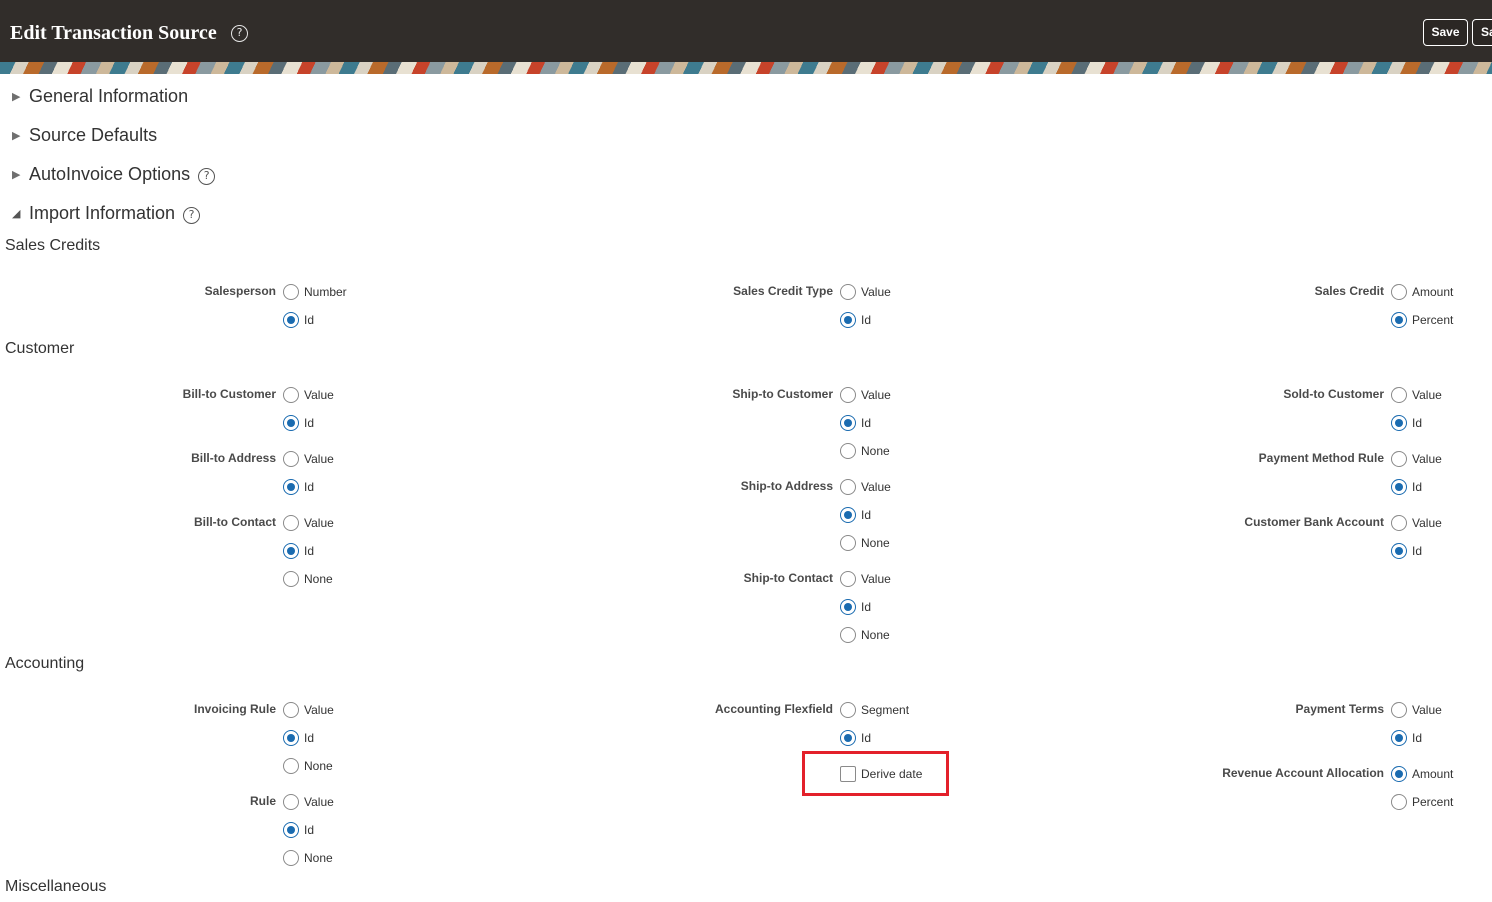 This screenshot has width=1492, height=902. Describe the element at coordinates (234, 709) in the screenshot. I see `field-label-invoicing-rule: Invoicing Rule` at that location.